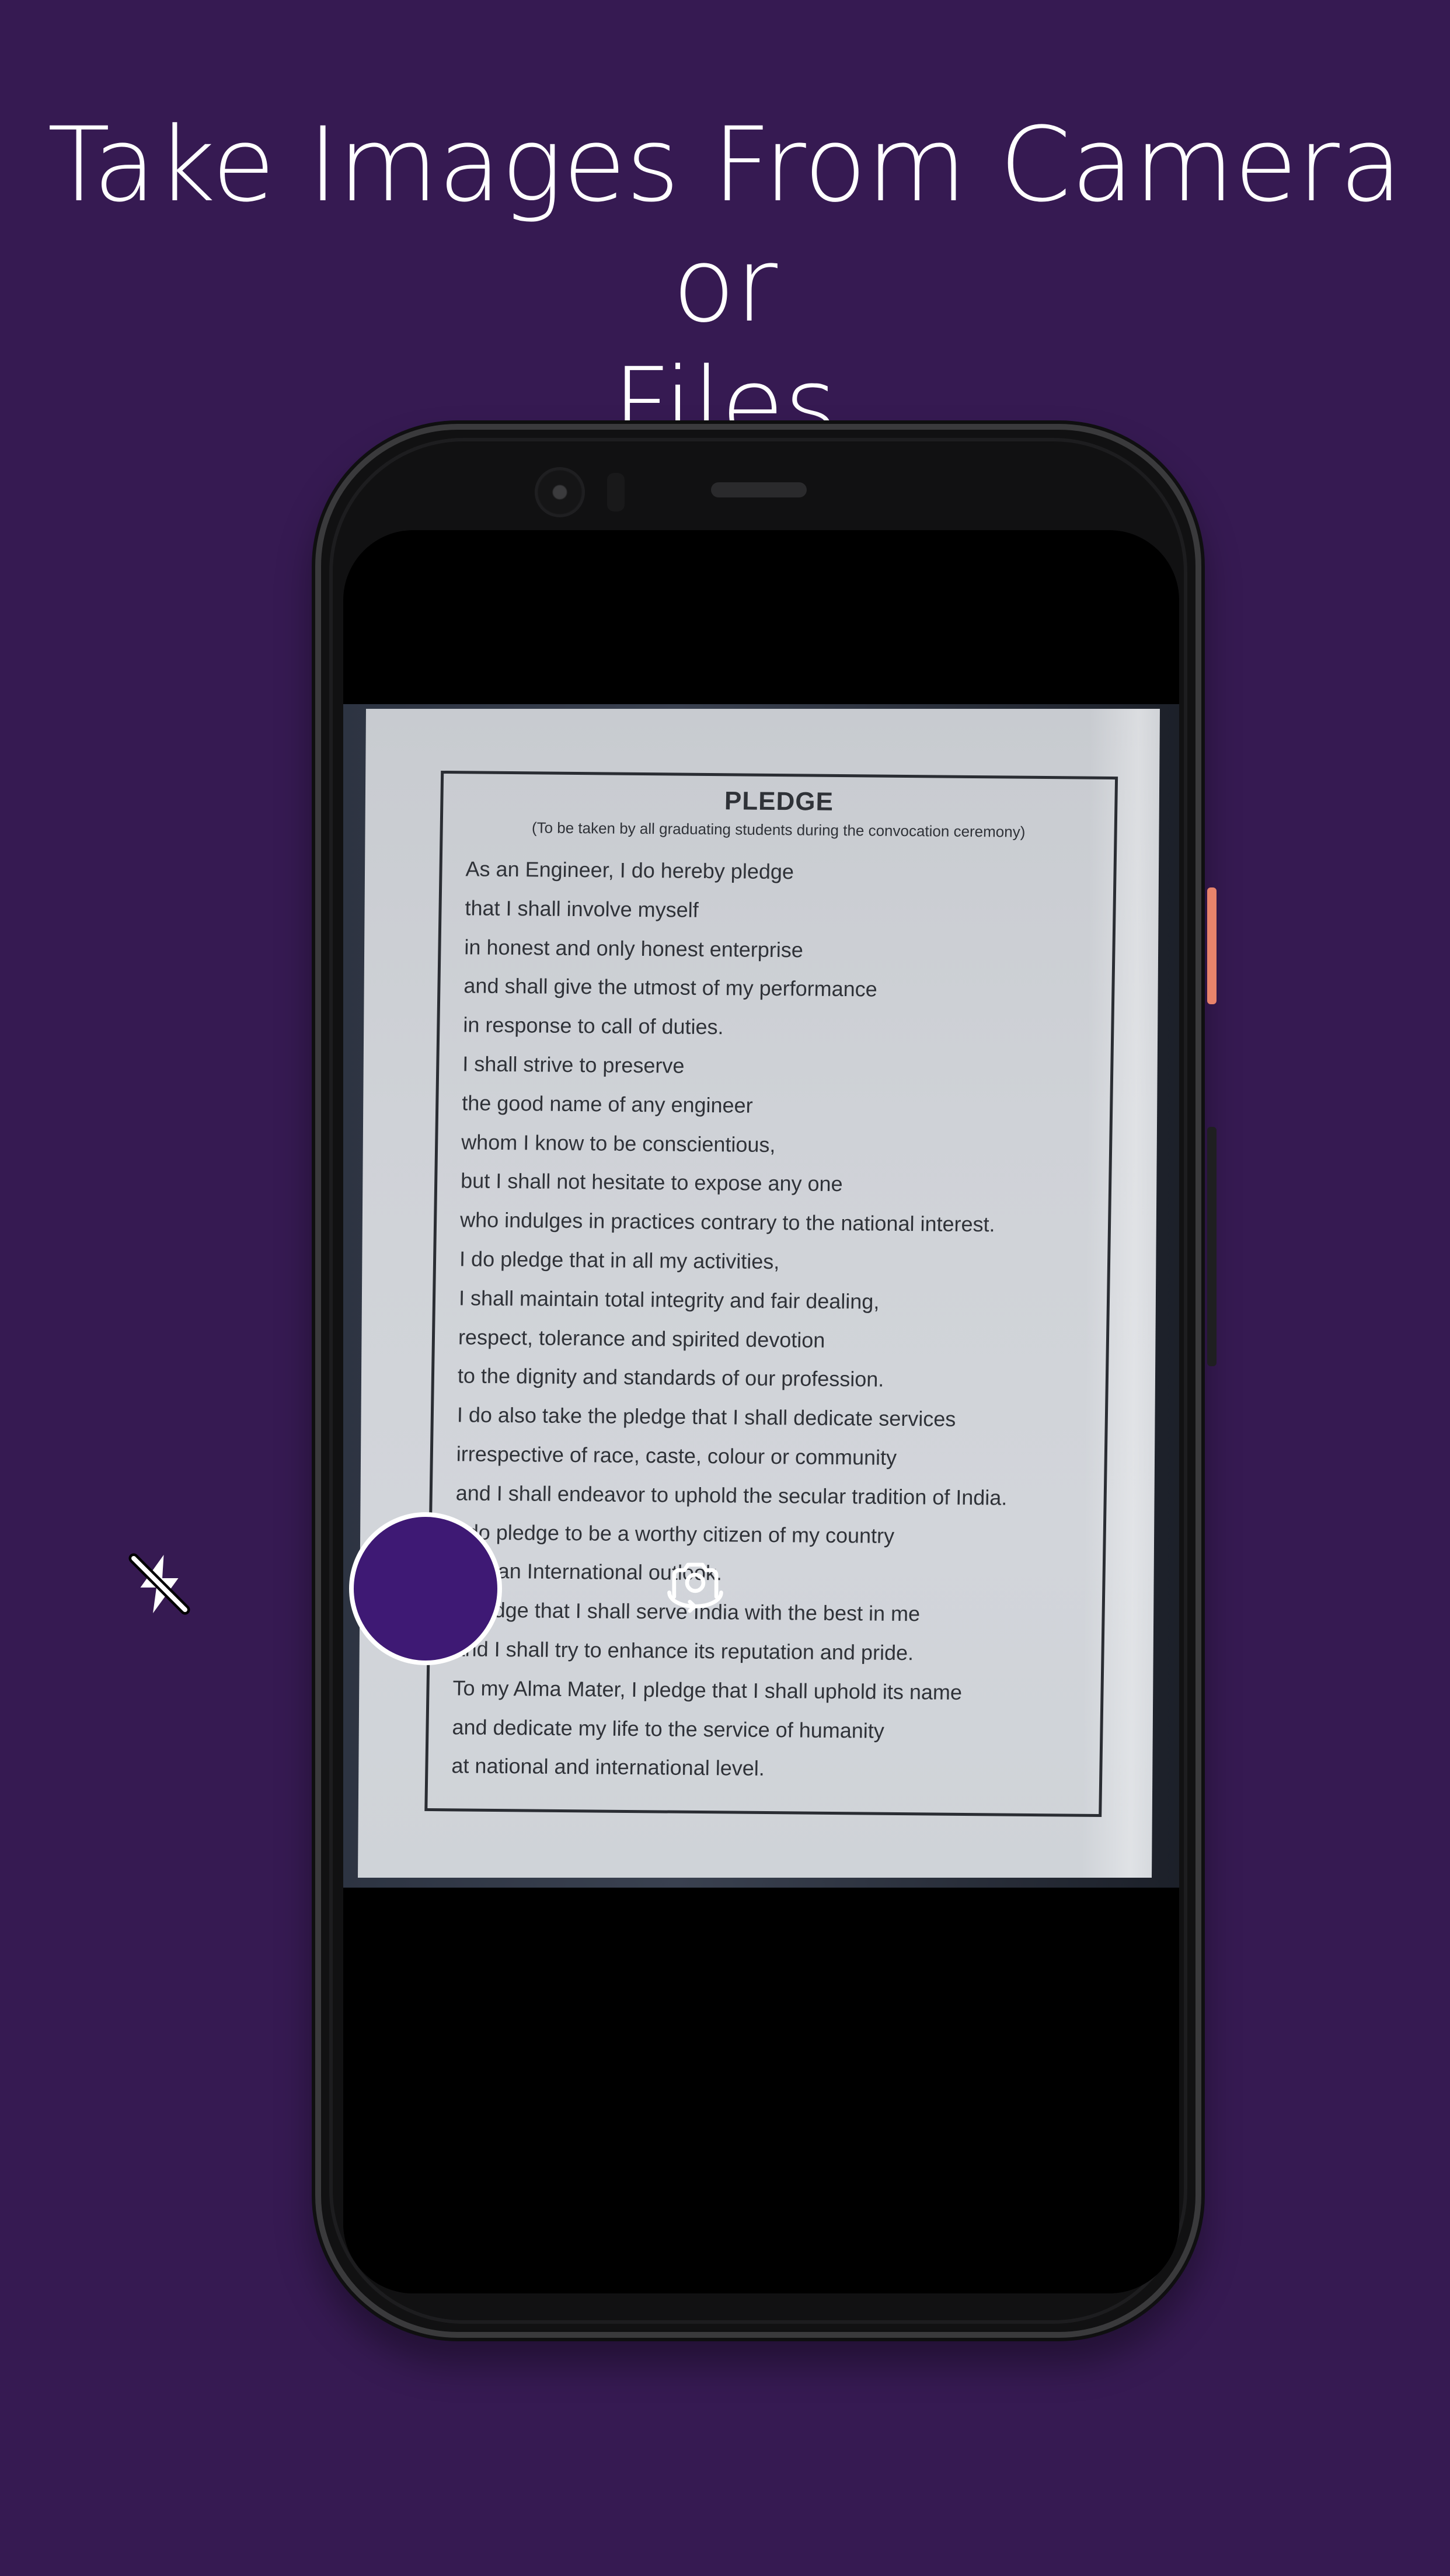 The width and height of the screenshot is (1450, 2576). What do you see at coordinates (641, 1338) in the screenshot?
I see `pledge-line: respect, tolerance and spirited devotion` at bounding box center [641, 1338].